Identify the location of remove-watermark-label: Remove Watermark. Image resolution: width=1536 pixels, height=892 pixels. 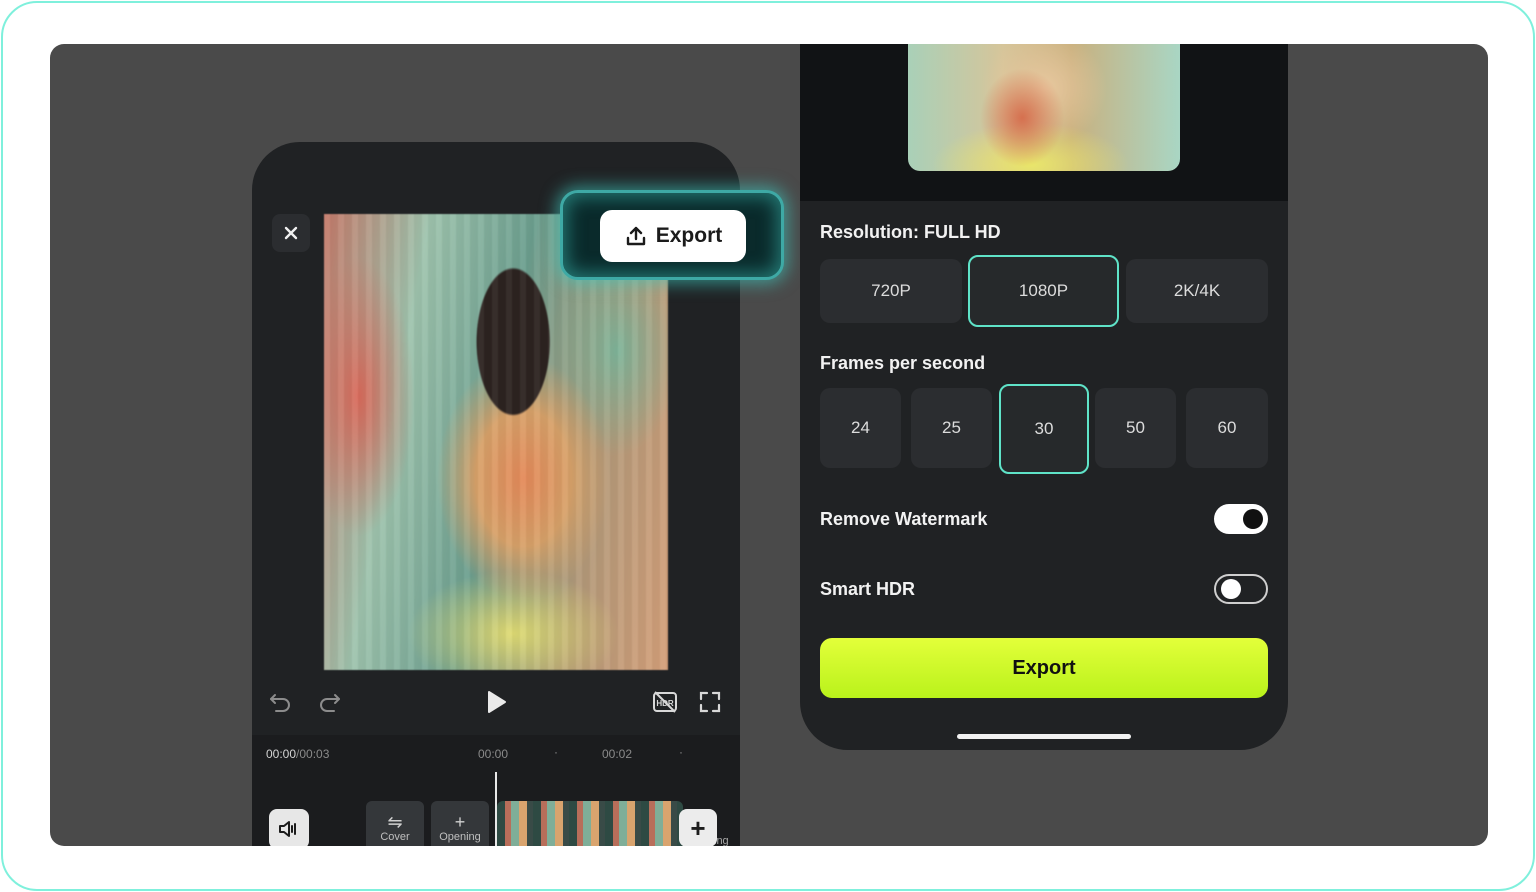
(904, 519).